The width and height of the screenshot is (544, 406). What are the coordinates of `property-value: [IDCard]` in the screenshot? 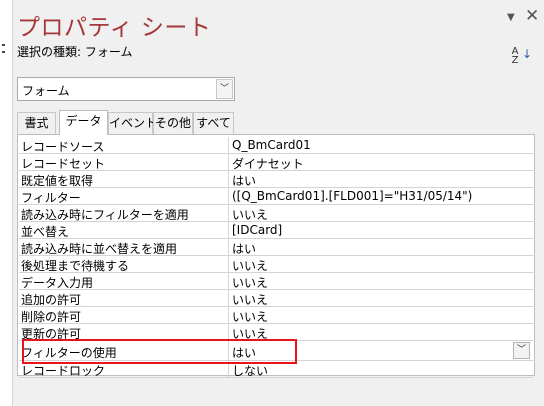 It's located at (372, 230).